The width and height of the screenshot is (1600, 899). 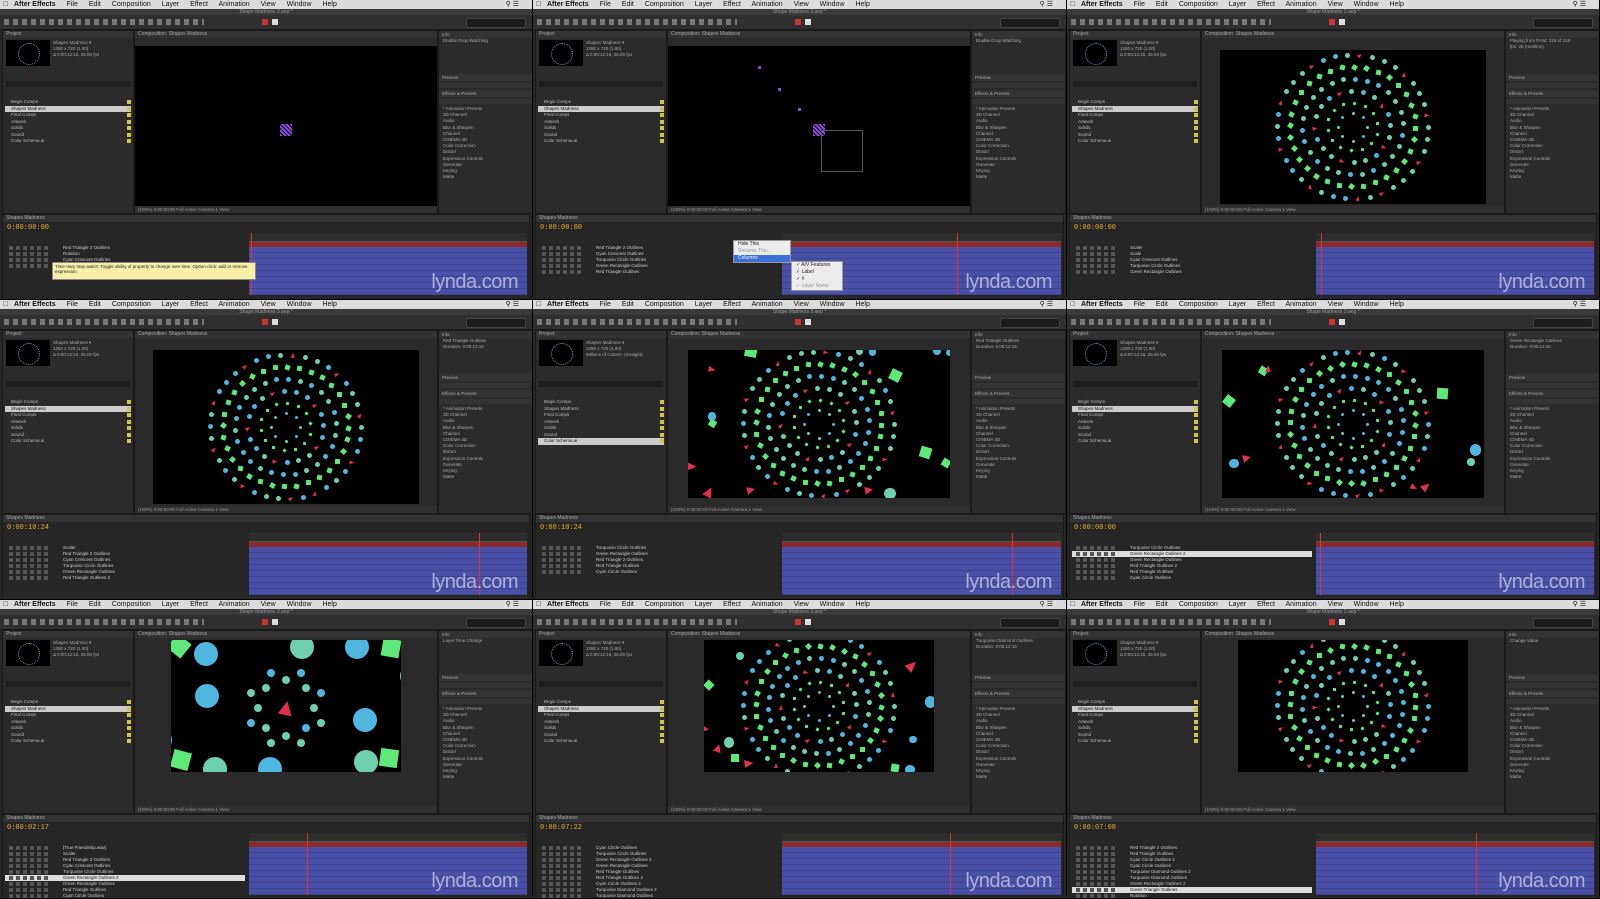 What do you see at coordinates (832, 604) in the screenshot?
I see `menu-window: Window` at bounding box center [832, 604].